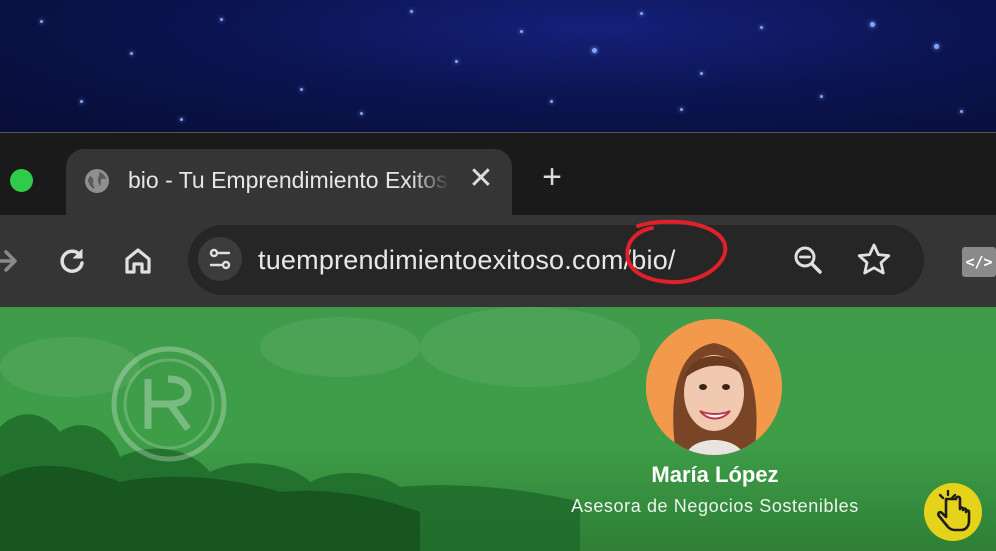  Describe the element at coordinates (715, 506) in the screenshot. I see `profile-role: Asesora de Negocios Sostenibles` at that location.